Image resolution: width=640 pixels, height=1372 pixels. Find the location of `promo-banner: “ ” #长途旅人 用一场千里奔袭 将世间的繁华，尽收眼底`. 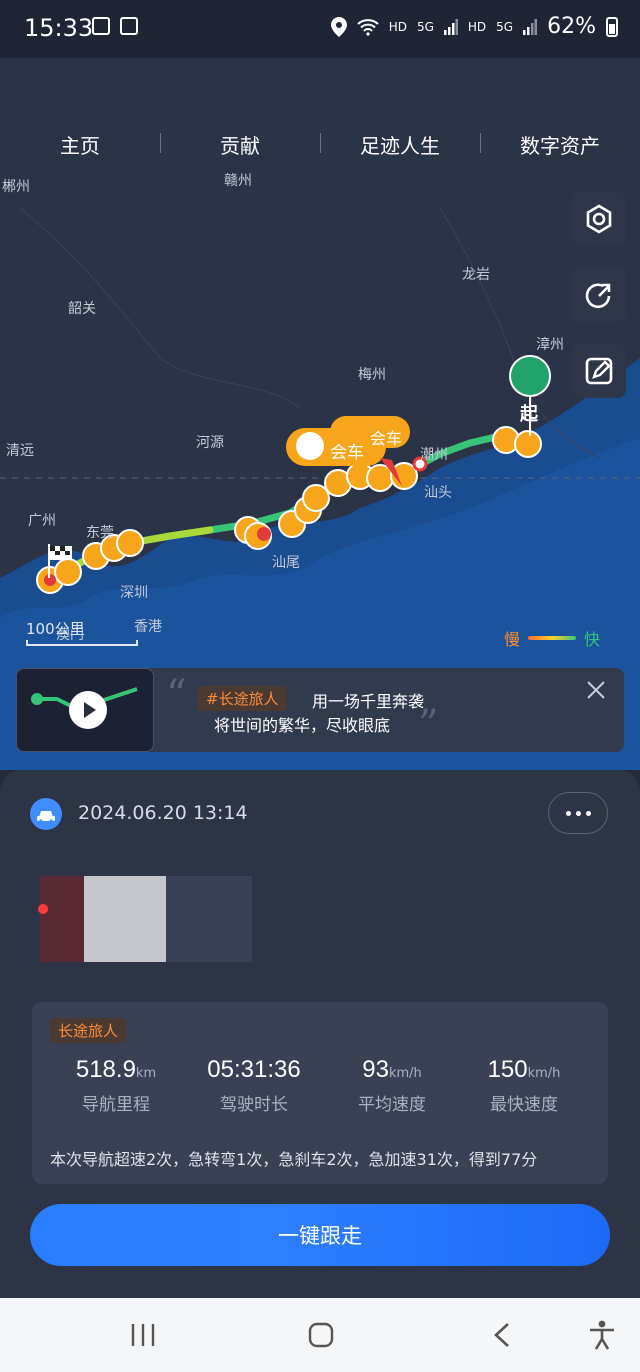

promo-banner: “ ” #长途旅人 用一场千里奔袭 将世间的繁华，尽收眼底 is located at coordinates (320, 710).